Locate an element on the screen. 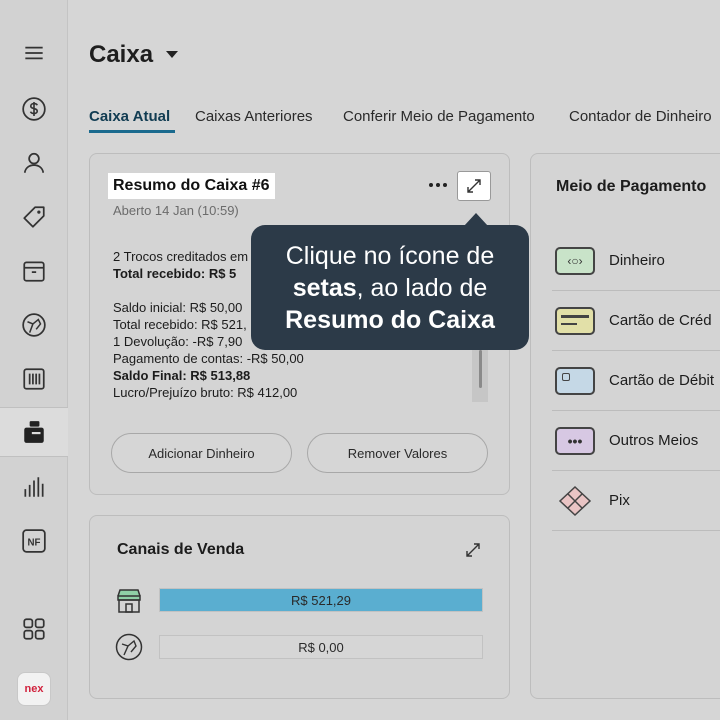  sidebar-item-reports is located at coordinates (34, 487).